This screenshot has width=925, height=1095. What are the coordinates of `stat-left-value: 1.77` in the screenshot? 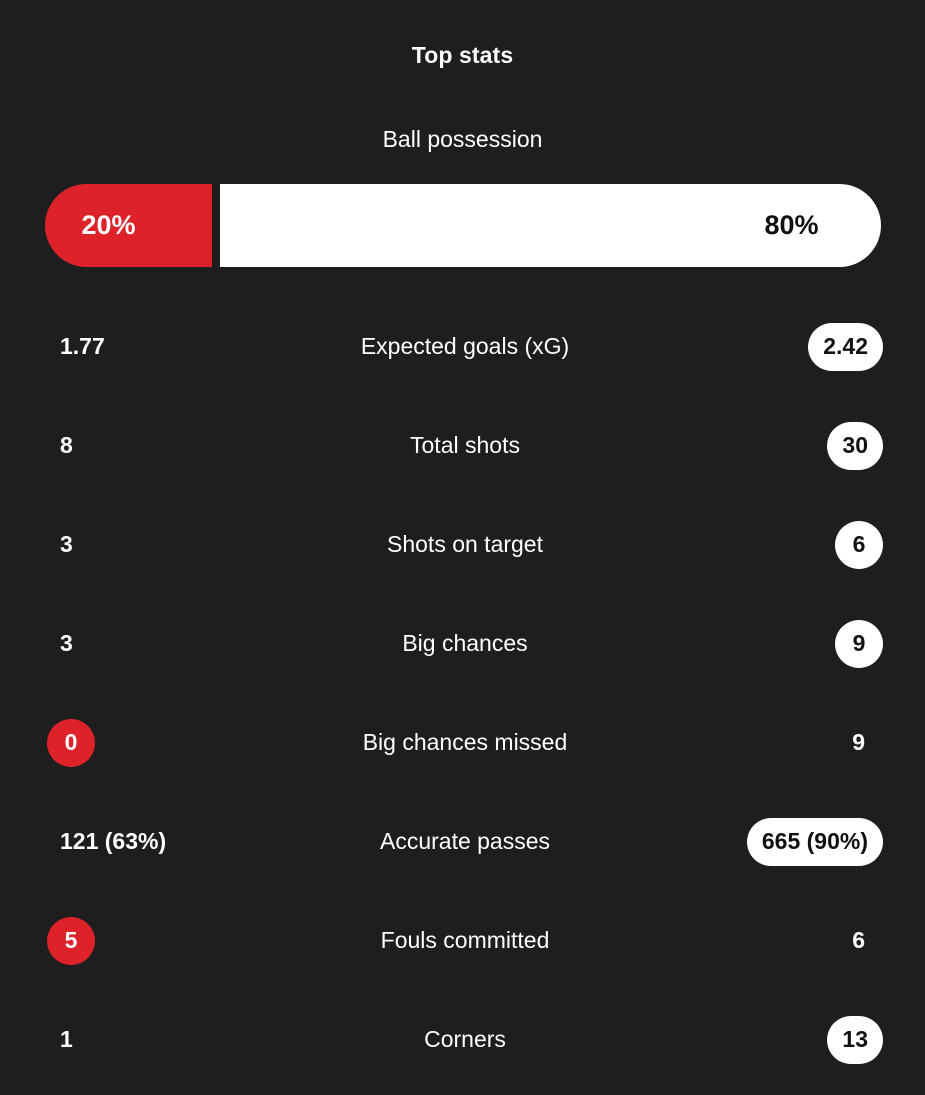 It's located at (82, 346).